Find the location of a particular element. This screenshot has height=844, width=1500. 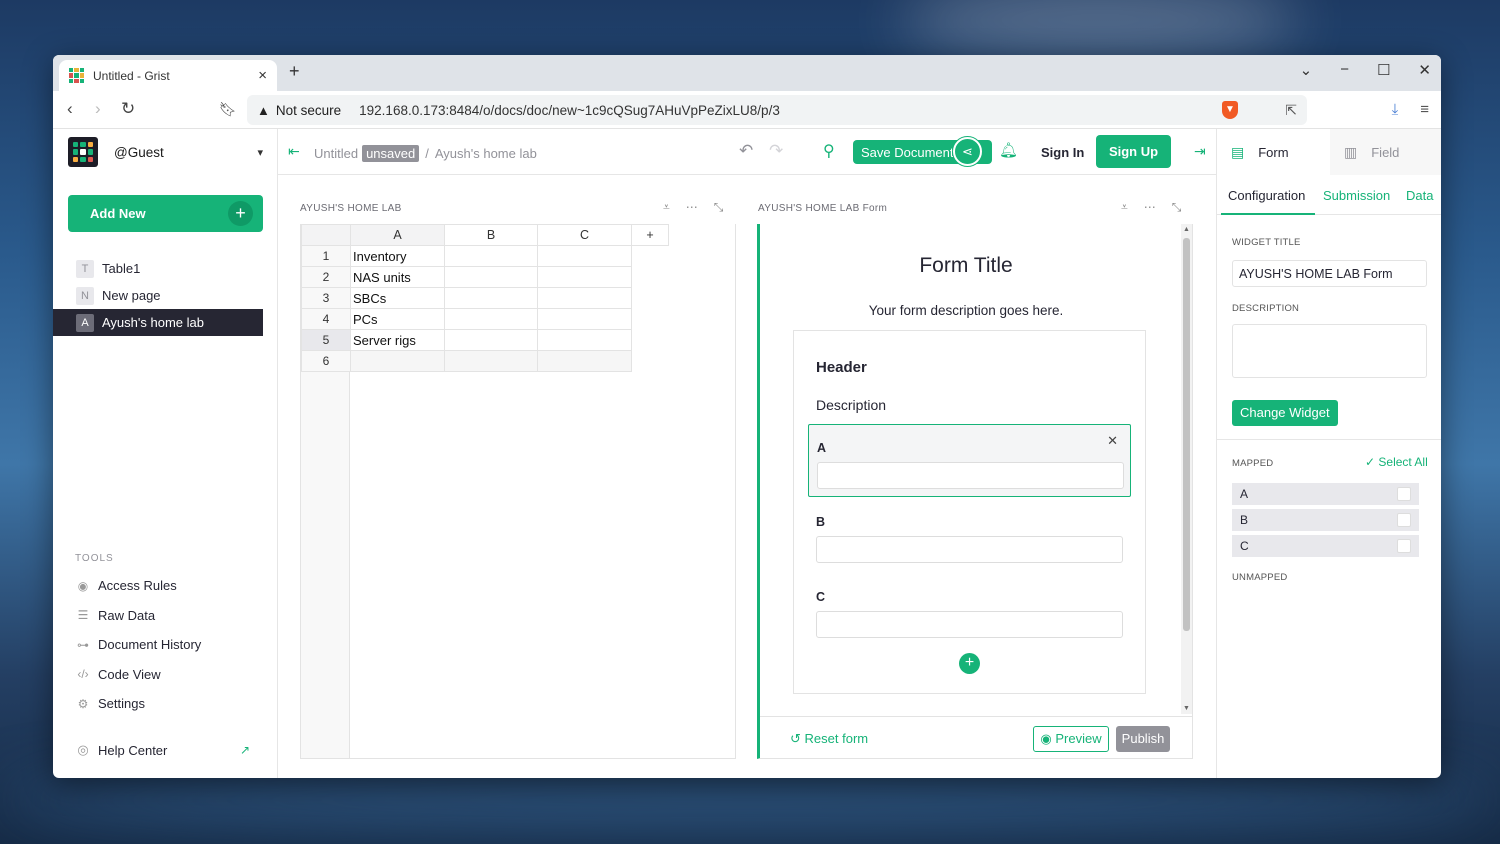

download-icon: ⤓ is located at coordinates (1395, 109).